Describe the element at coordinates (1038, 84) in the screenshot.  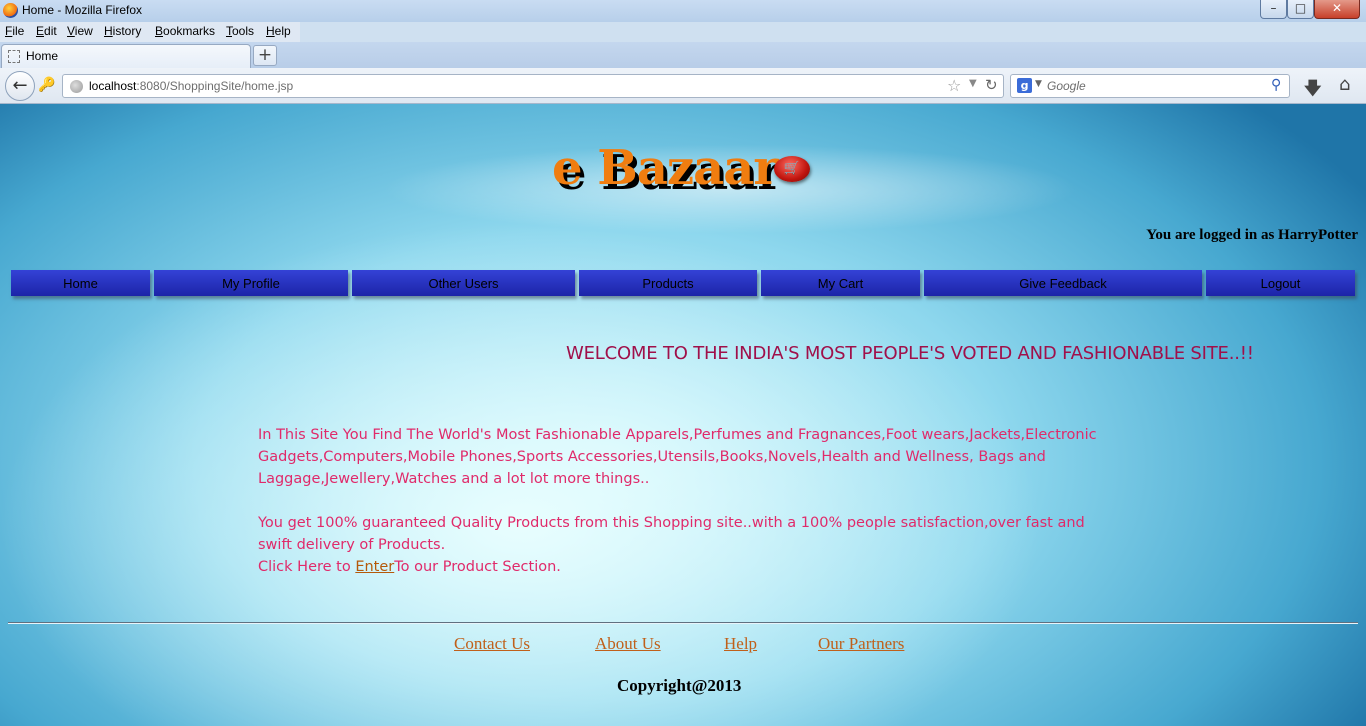
I see `search-engine-dropdown-icon: ▼` at that location.